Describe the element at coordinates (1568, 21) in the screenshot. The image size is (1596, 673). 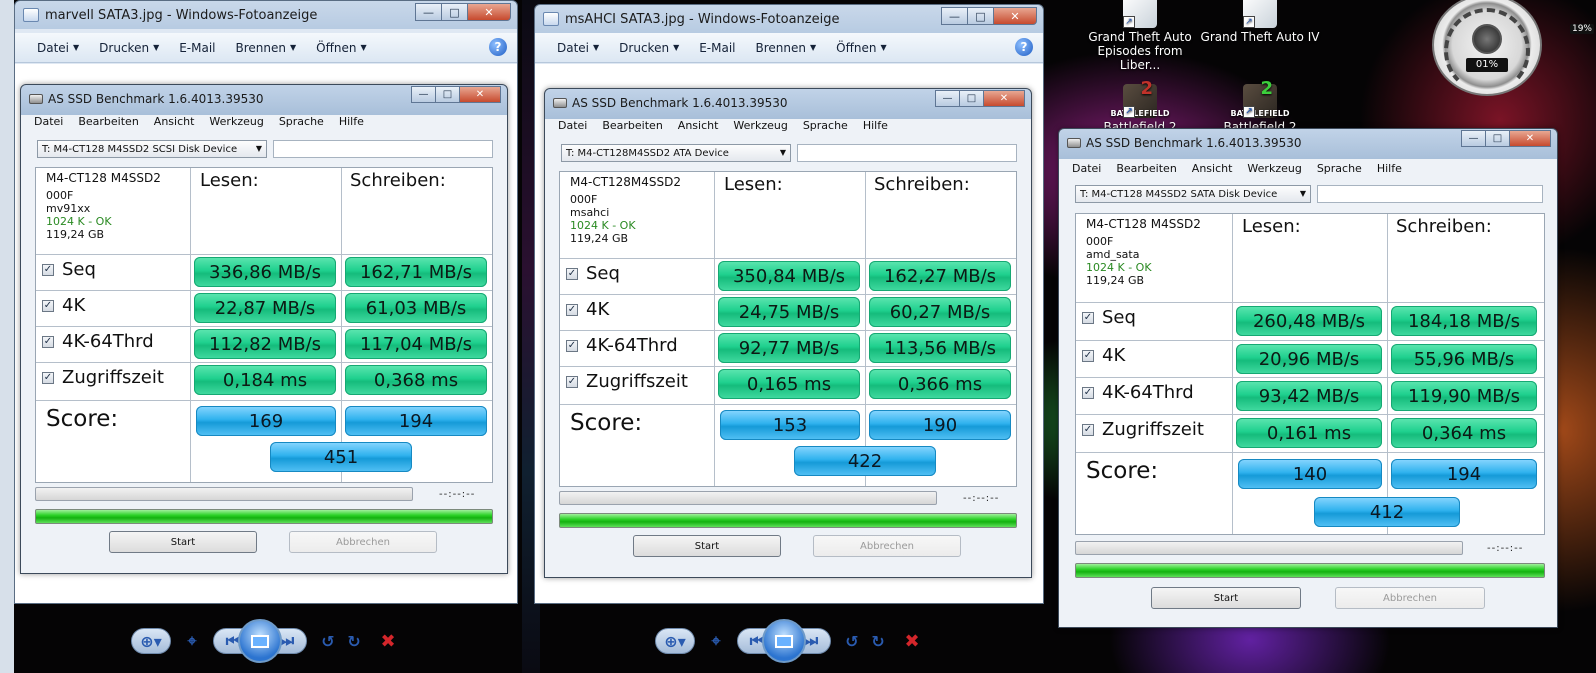
I see `memory-meter-gadget: 19%` at that location.